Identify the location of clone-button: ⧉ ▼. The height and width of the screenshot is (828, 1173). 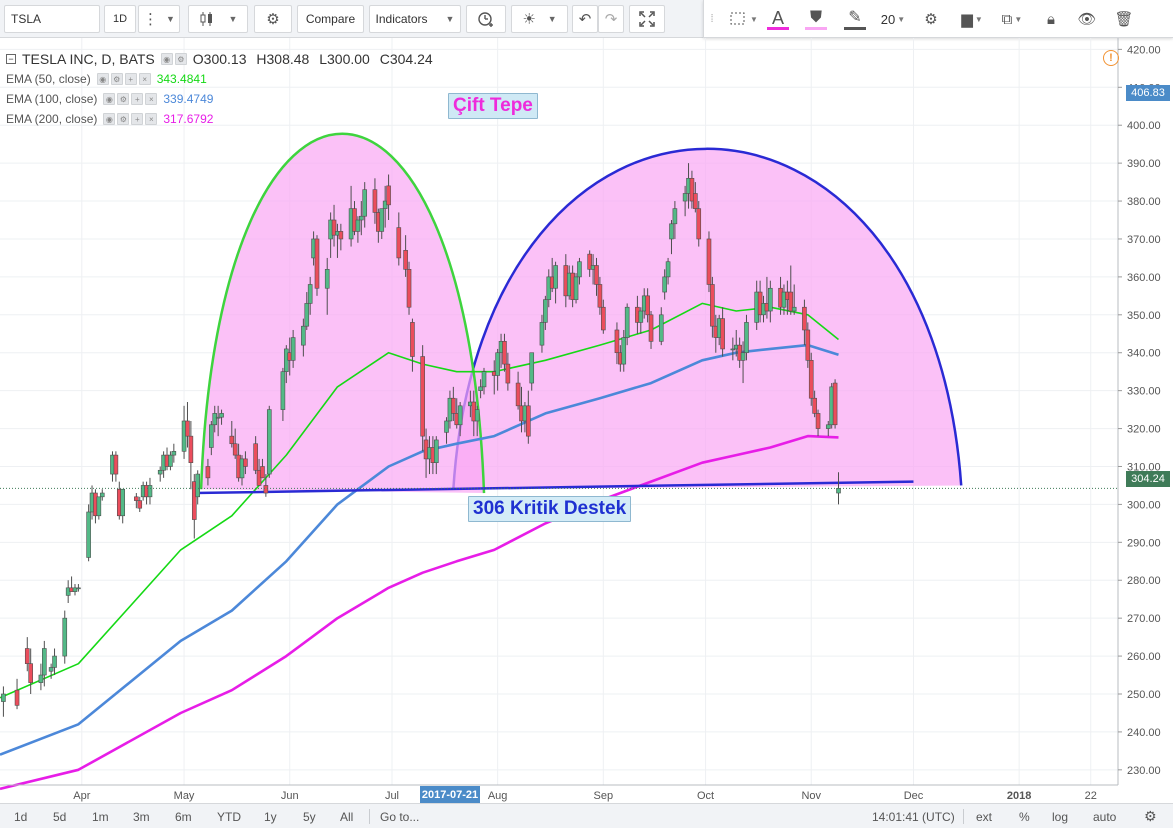
(1012, 19).